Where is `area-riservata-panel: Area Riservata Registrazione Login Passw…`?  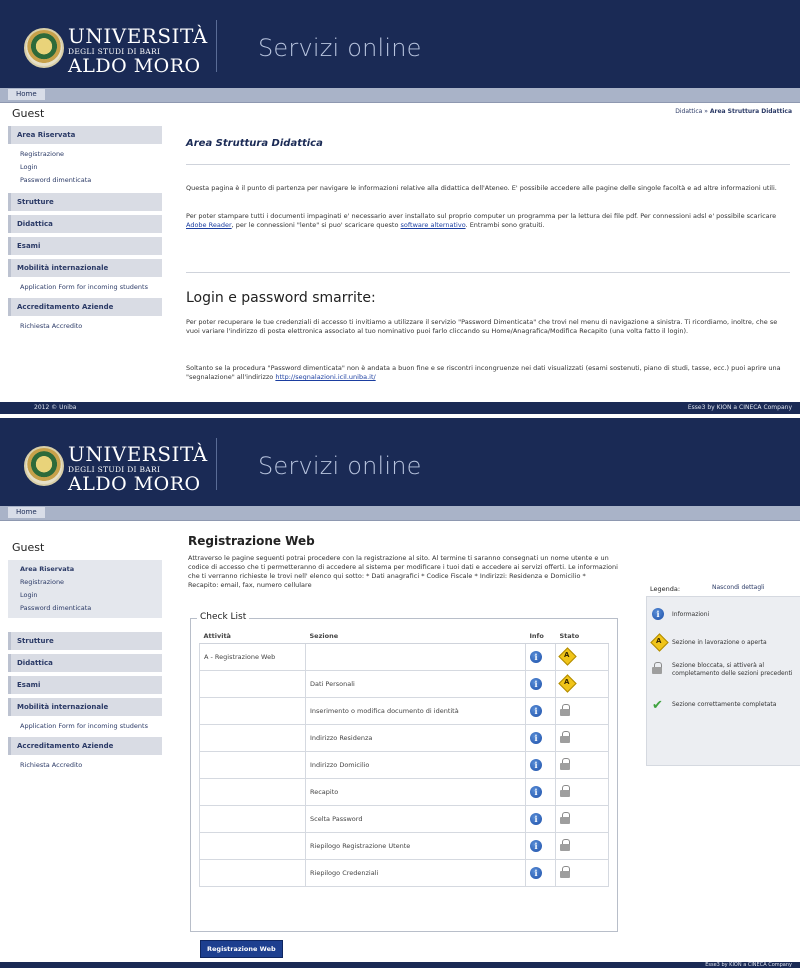
area-riservata-panel: Area Riservata Registrazione Login Passw… is located at coordinates (85, 589).